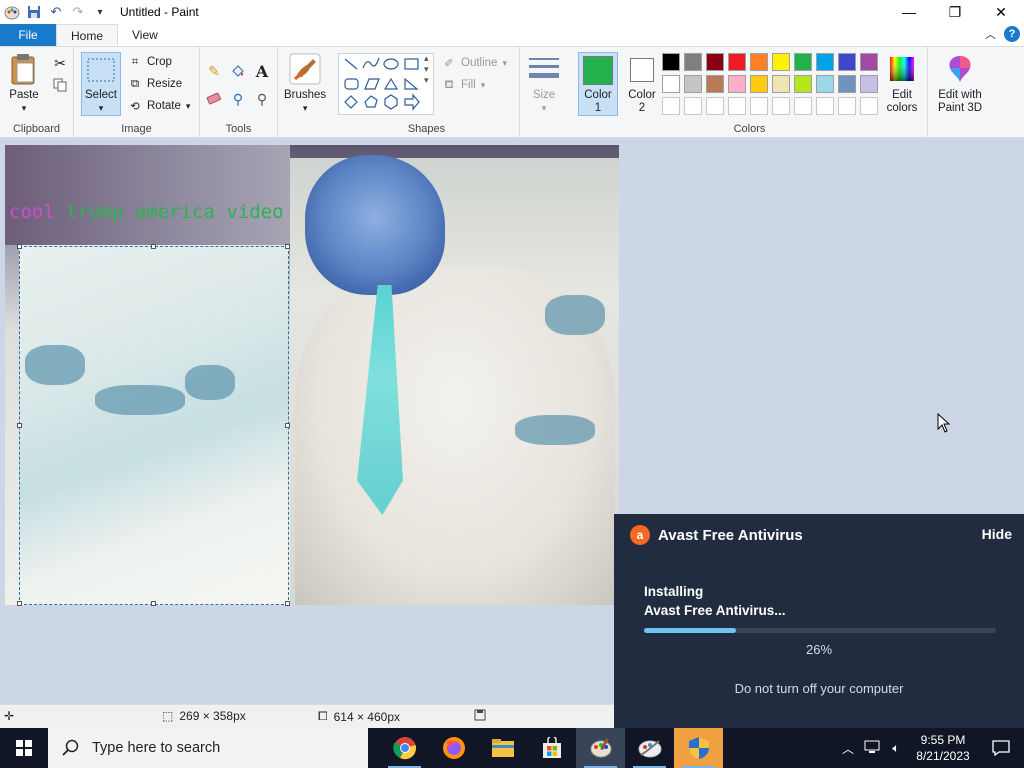 This screenshot has height=768, width=1024. Describe the element at coordinates (135, 83) in the screenshot. I see `resize-icon: ⧉` at that location.